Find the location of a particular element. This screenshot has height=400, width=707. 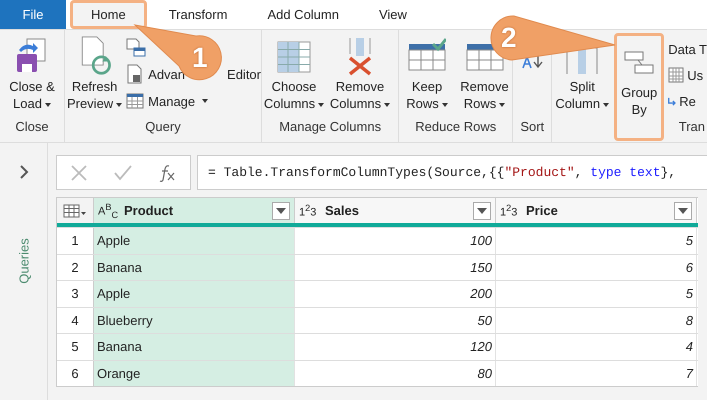

group-label: Query is located at coordinates (163, 127).